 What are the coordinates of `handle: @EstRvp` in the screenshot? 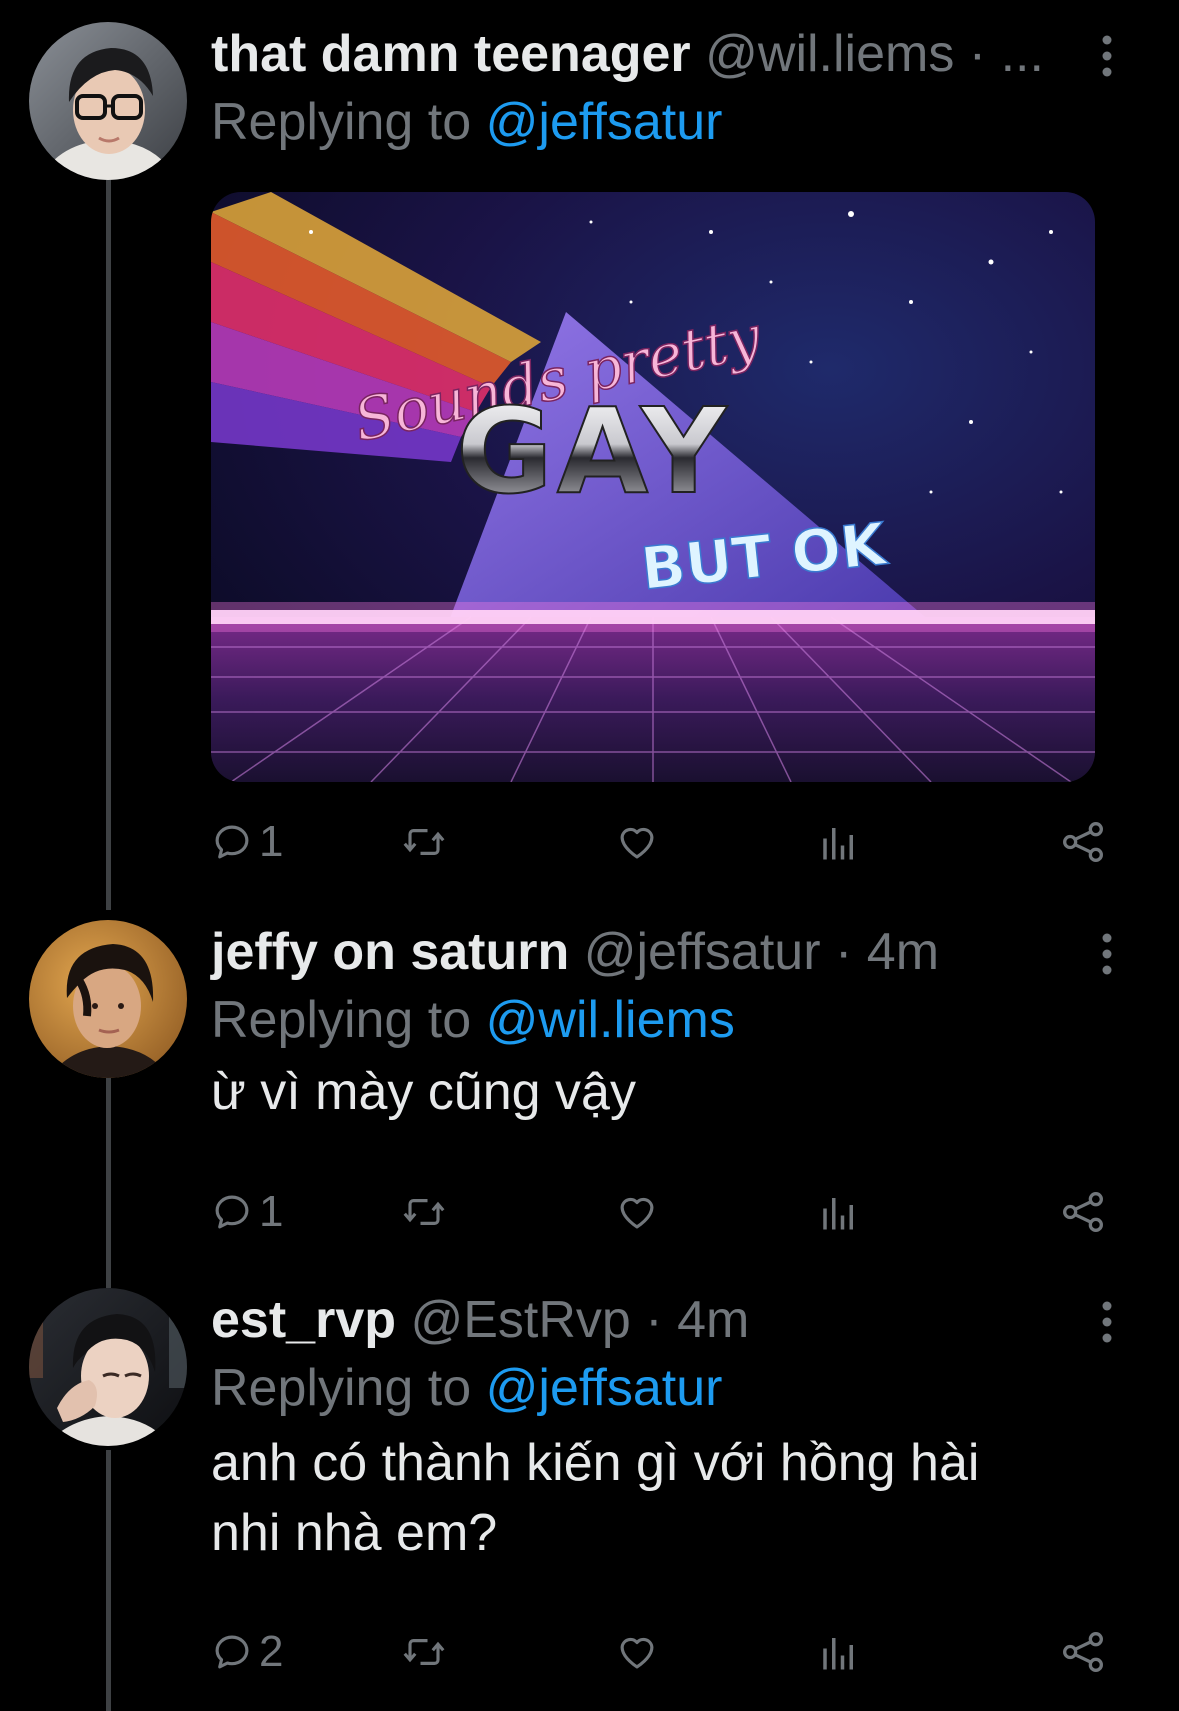 It's located at (520, 1320).